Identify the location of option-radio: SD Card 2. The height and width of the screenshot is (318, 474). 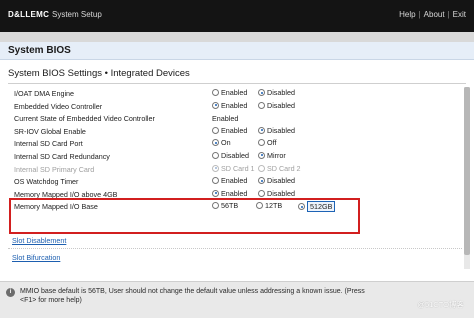
(279, 168).